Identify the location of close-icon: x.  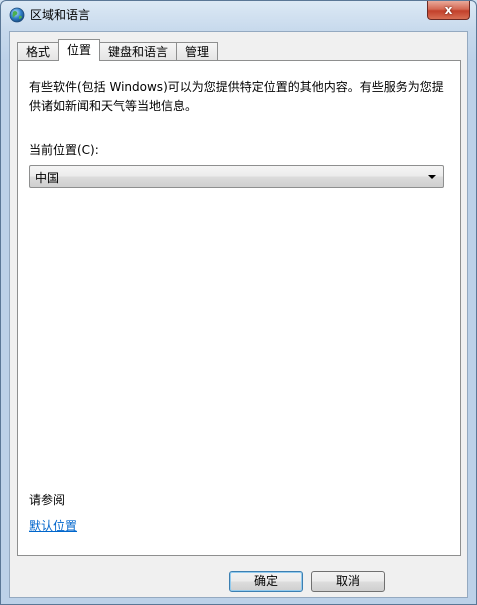
(448, 10).